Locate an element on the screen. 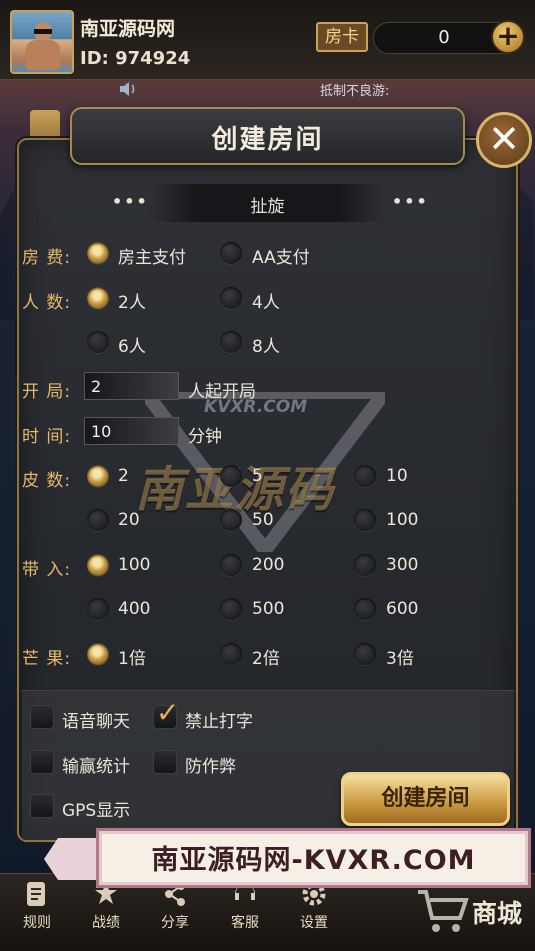  skin-option-20: 20 is located at coordinates (129, 520).